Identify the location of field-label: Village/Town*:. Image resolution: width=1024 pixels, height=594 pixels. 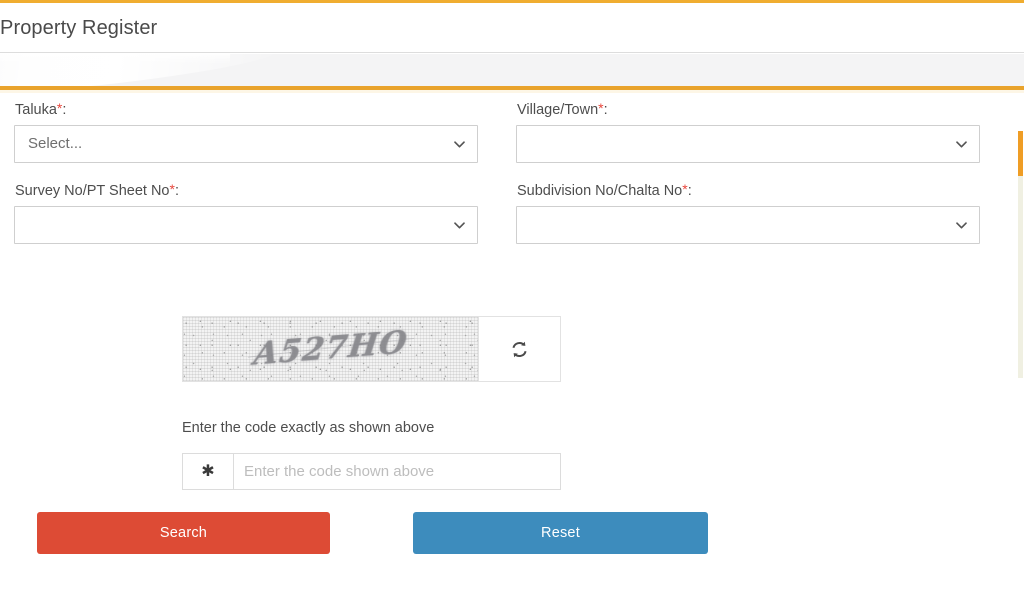
(748, 109).